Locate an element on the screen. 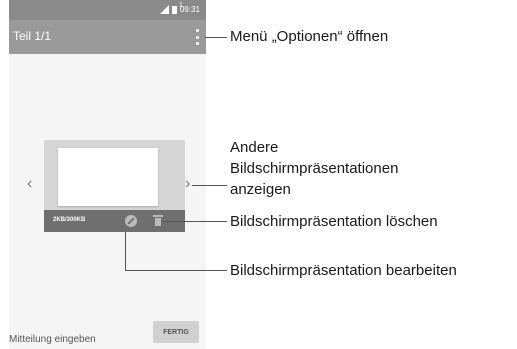 This screenshot has width=517, height=349. slideshow-card: 2KB/300KB is located at coordinates (114, 186).